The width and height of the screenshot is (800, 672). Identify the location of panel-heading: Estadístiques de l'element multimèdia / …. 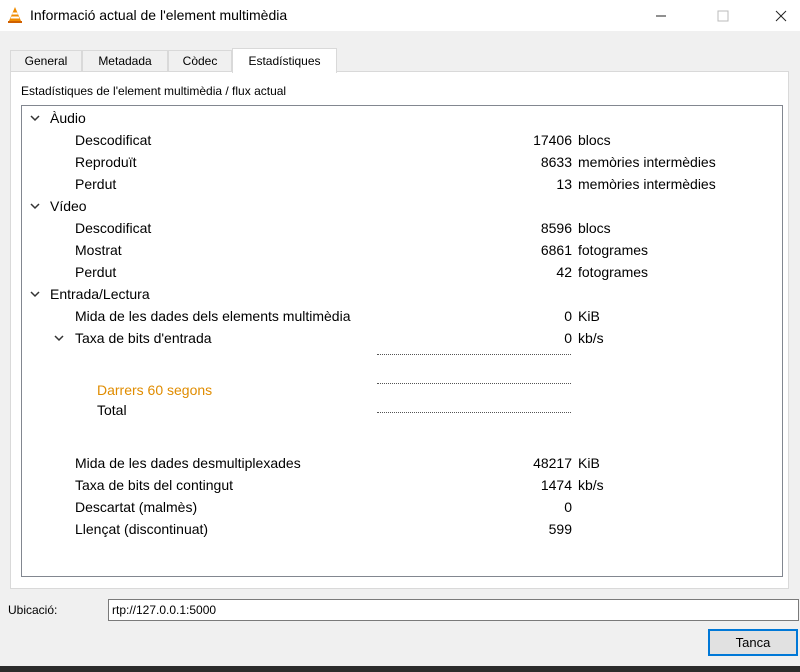
(154, 91).